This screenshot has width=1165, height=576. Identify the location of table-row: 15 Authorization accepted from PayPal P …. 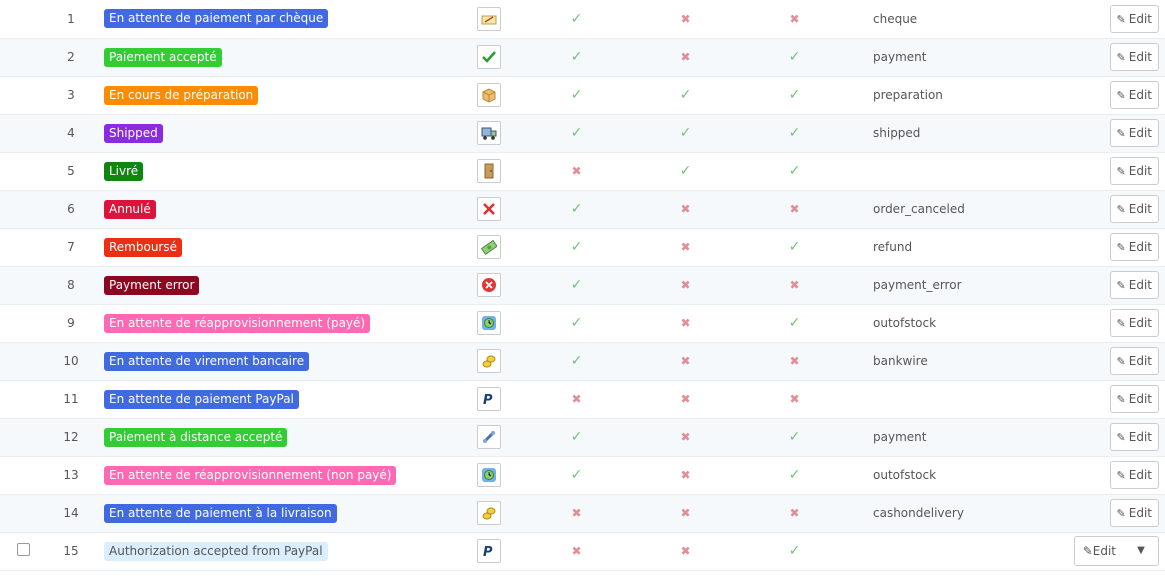
(582, 551).